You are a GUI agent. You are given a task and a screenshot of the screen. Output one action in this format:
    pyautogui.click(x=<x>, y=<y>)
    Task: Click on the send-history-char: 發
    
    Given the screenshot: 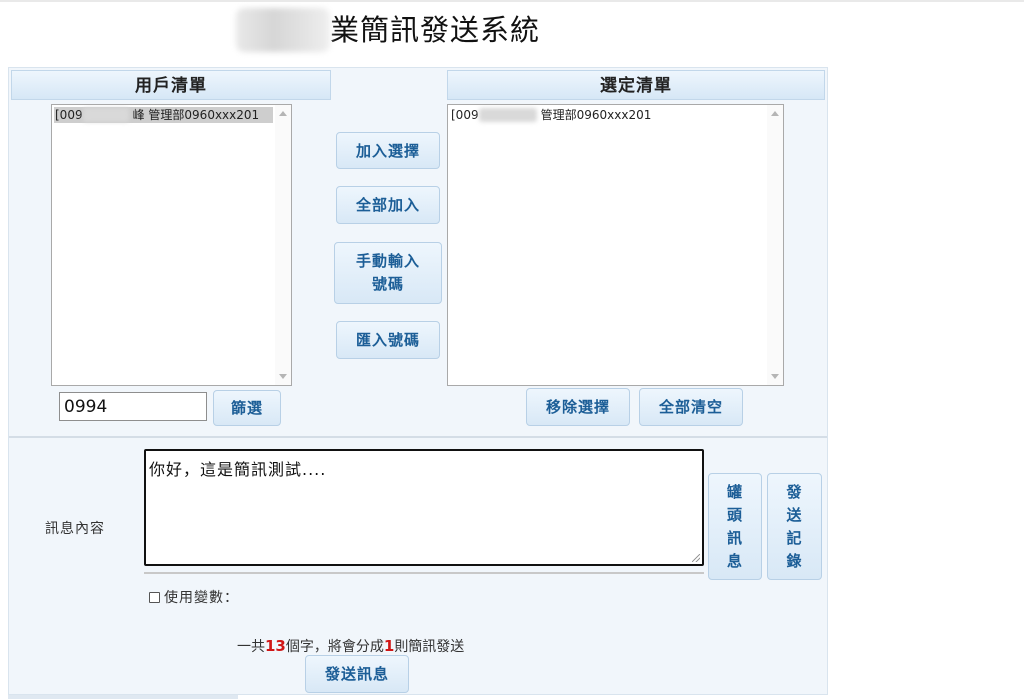 What is the action you would take?
    pyautogui.click(x=794, y=491)
    